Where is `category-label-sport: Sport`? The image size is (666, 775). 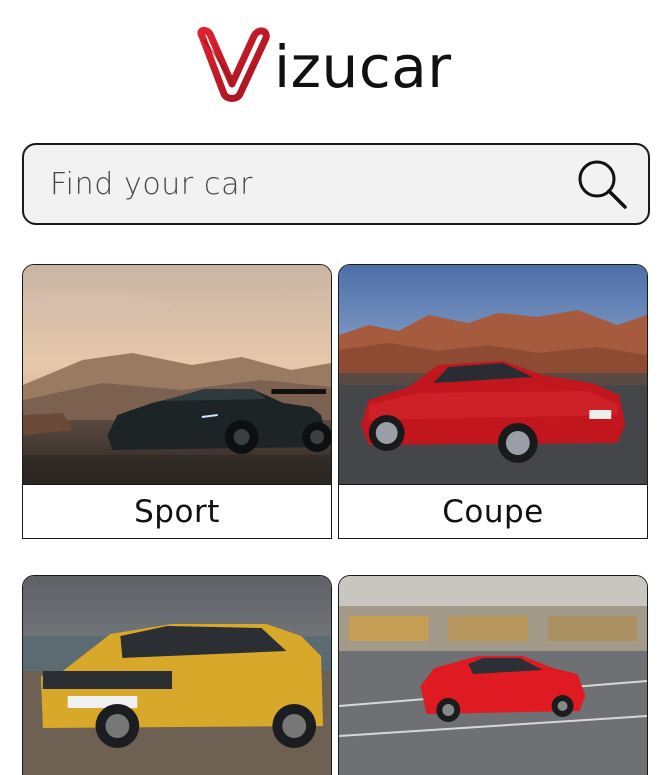
category-label-sport: Sport is located at coordinates (177, 511).